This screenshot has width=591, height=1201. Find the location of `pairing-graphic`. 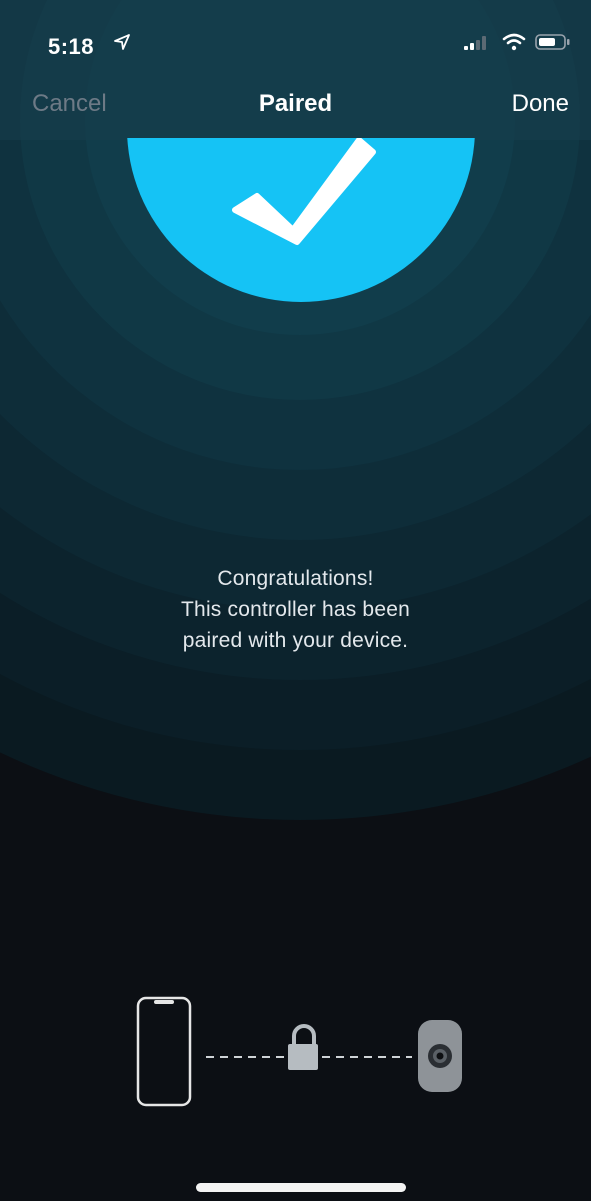

pairing-graphic is located at coordinates (299, 1051).